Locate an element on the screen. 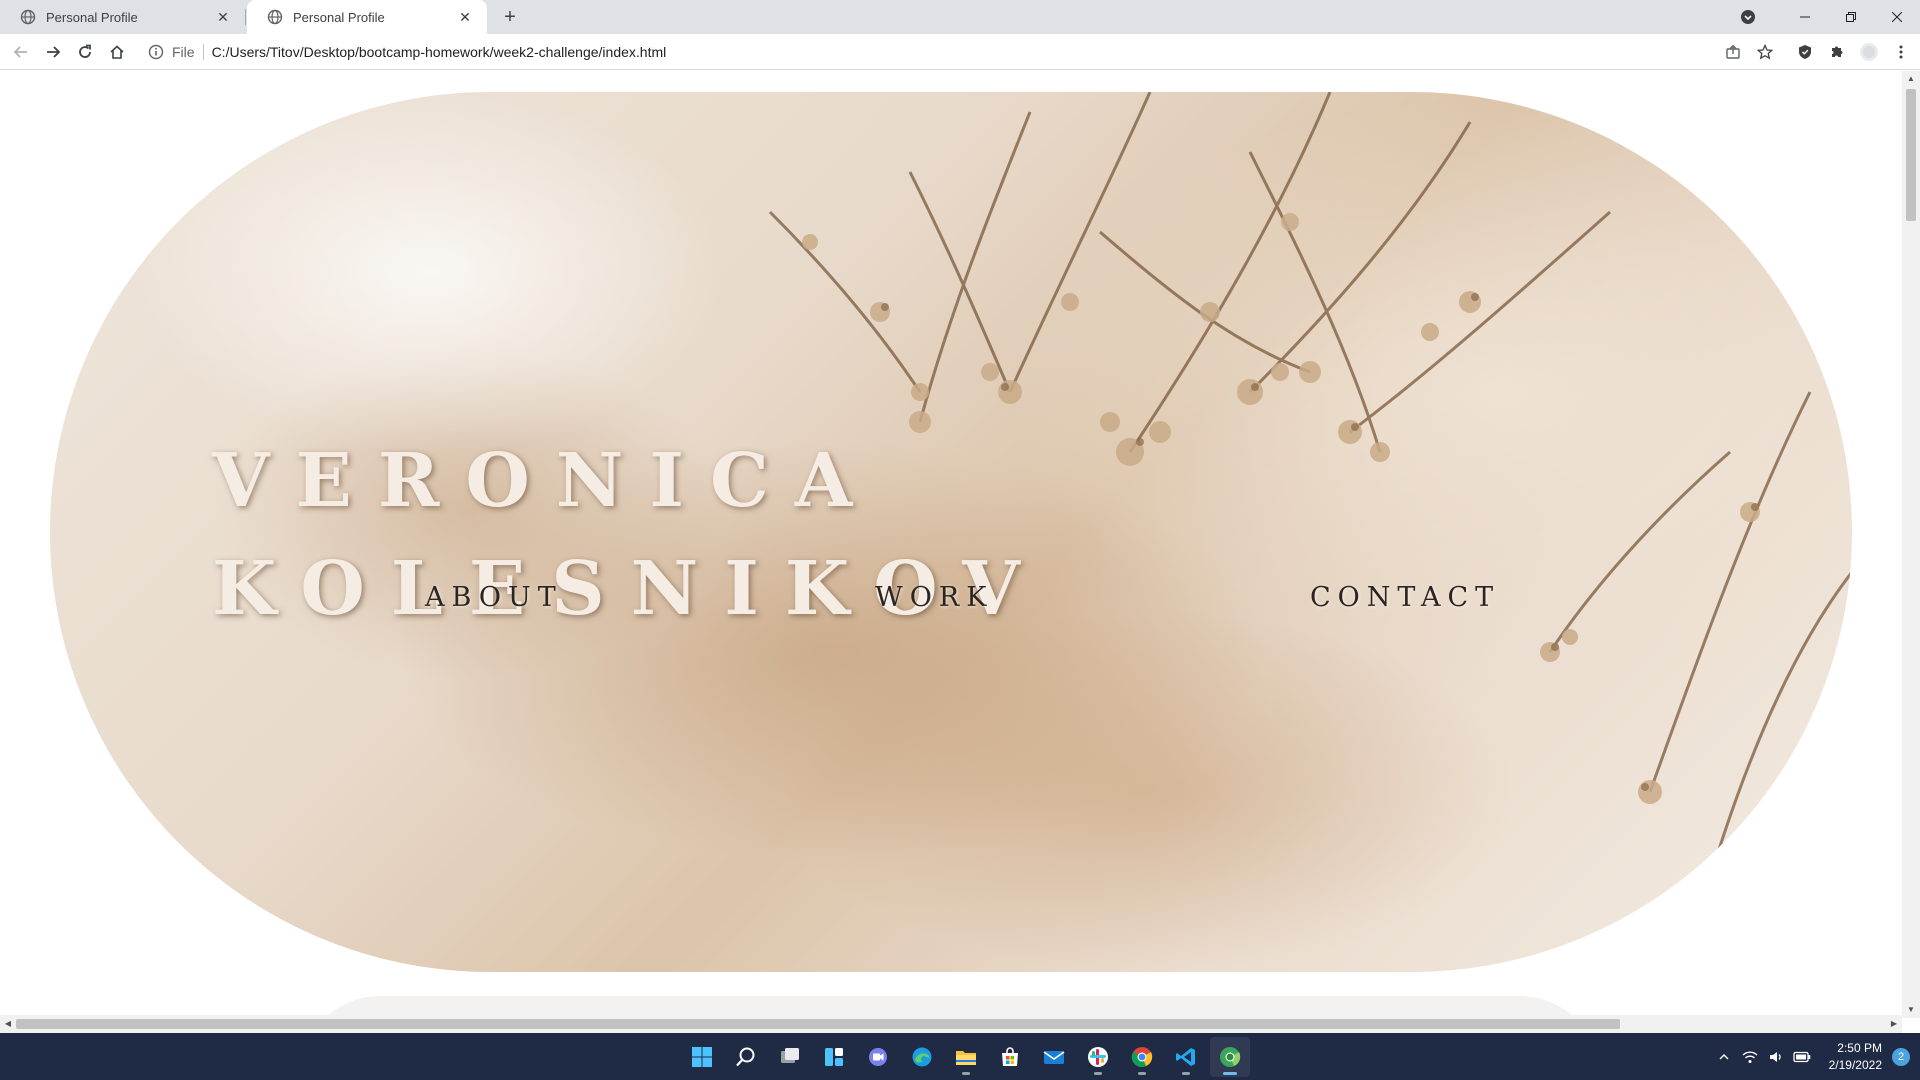 This screenshot has height=1080, width=1920. task-view-button is located at coordinates (790, 1057).